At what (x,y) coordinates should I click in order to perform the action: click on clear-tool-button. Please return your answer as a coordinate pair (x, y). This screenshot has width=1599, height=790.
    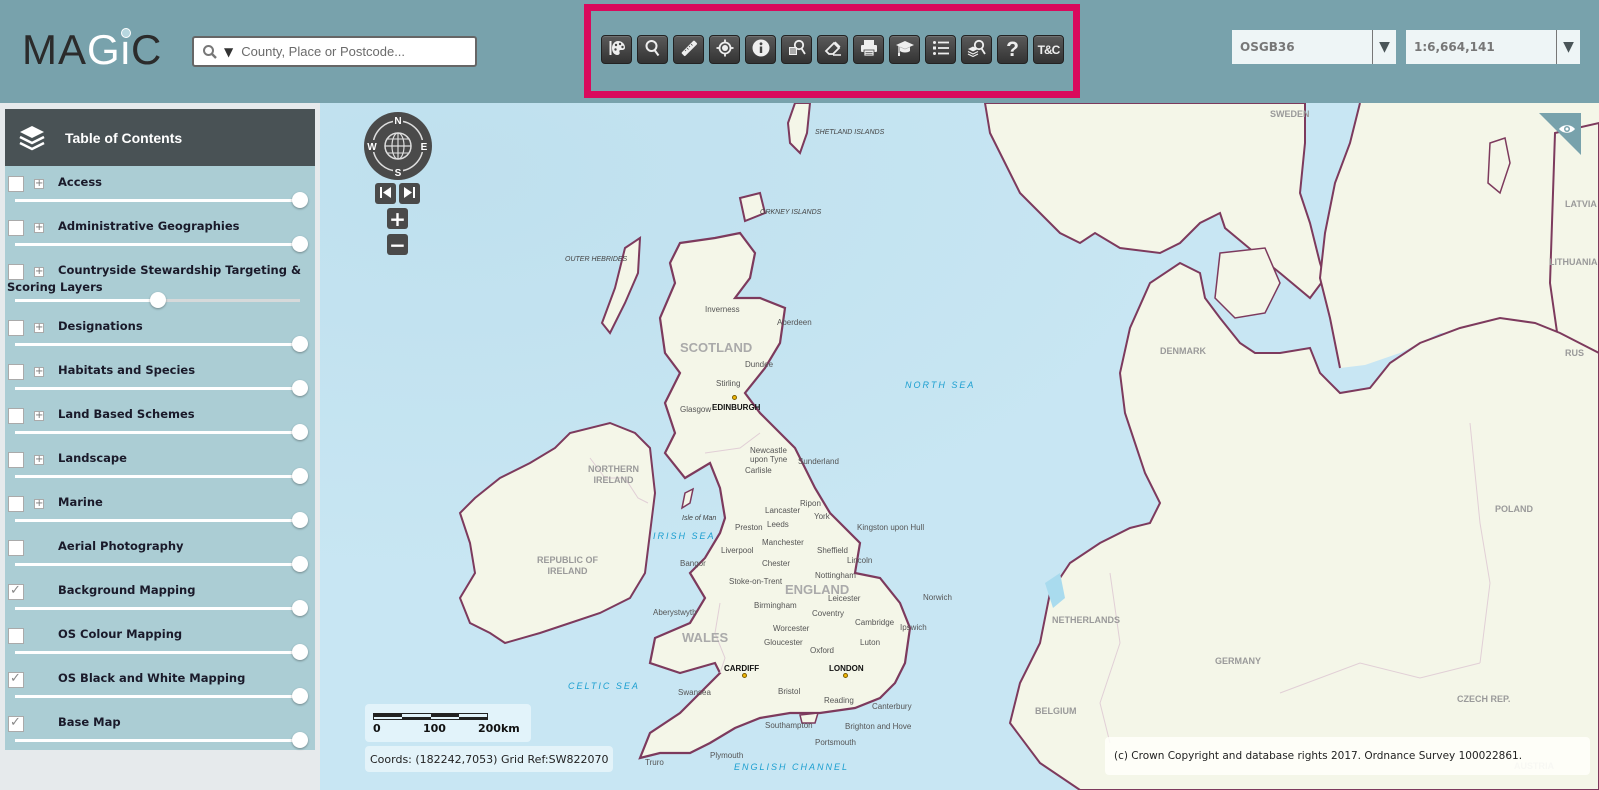
    Looking at the image, I should click on (832, 49).